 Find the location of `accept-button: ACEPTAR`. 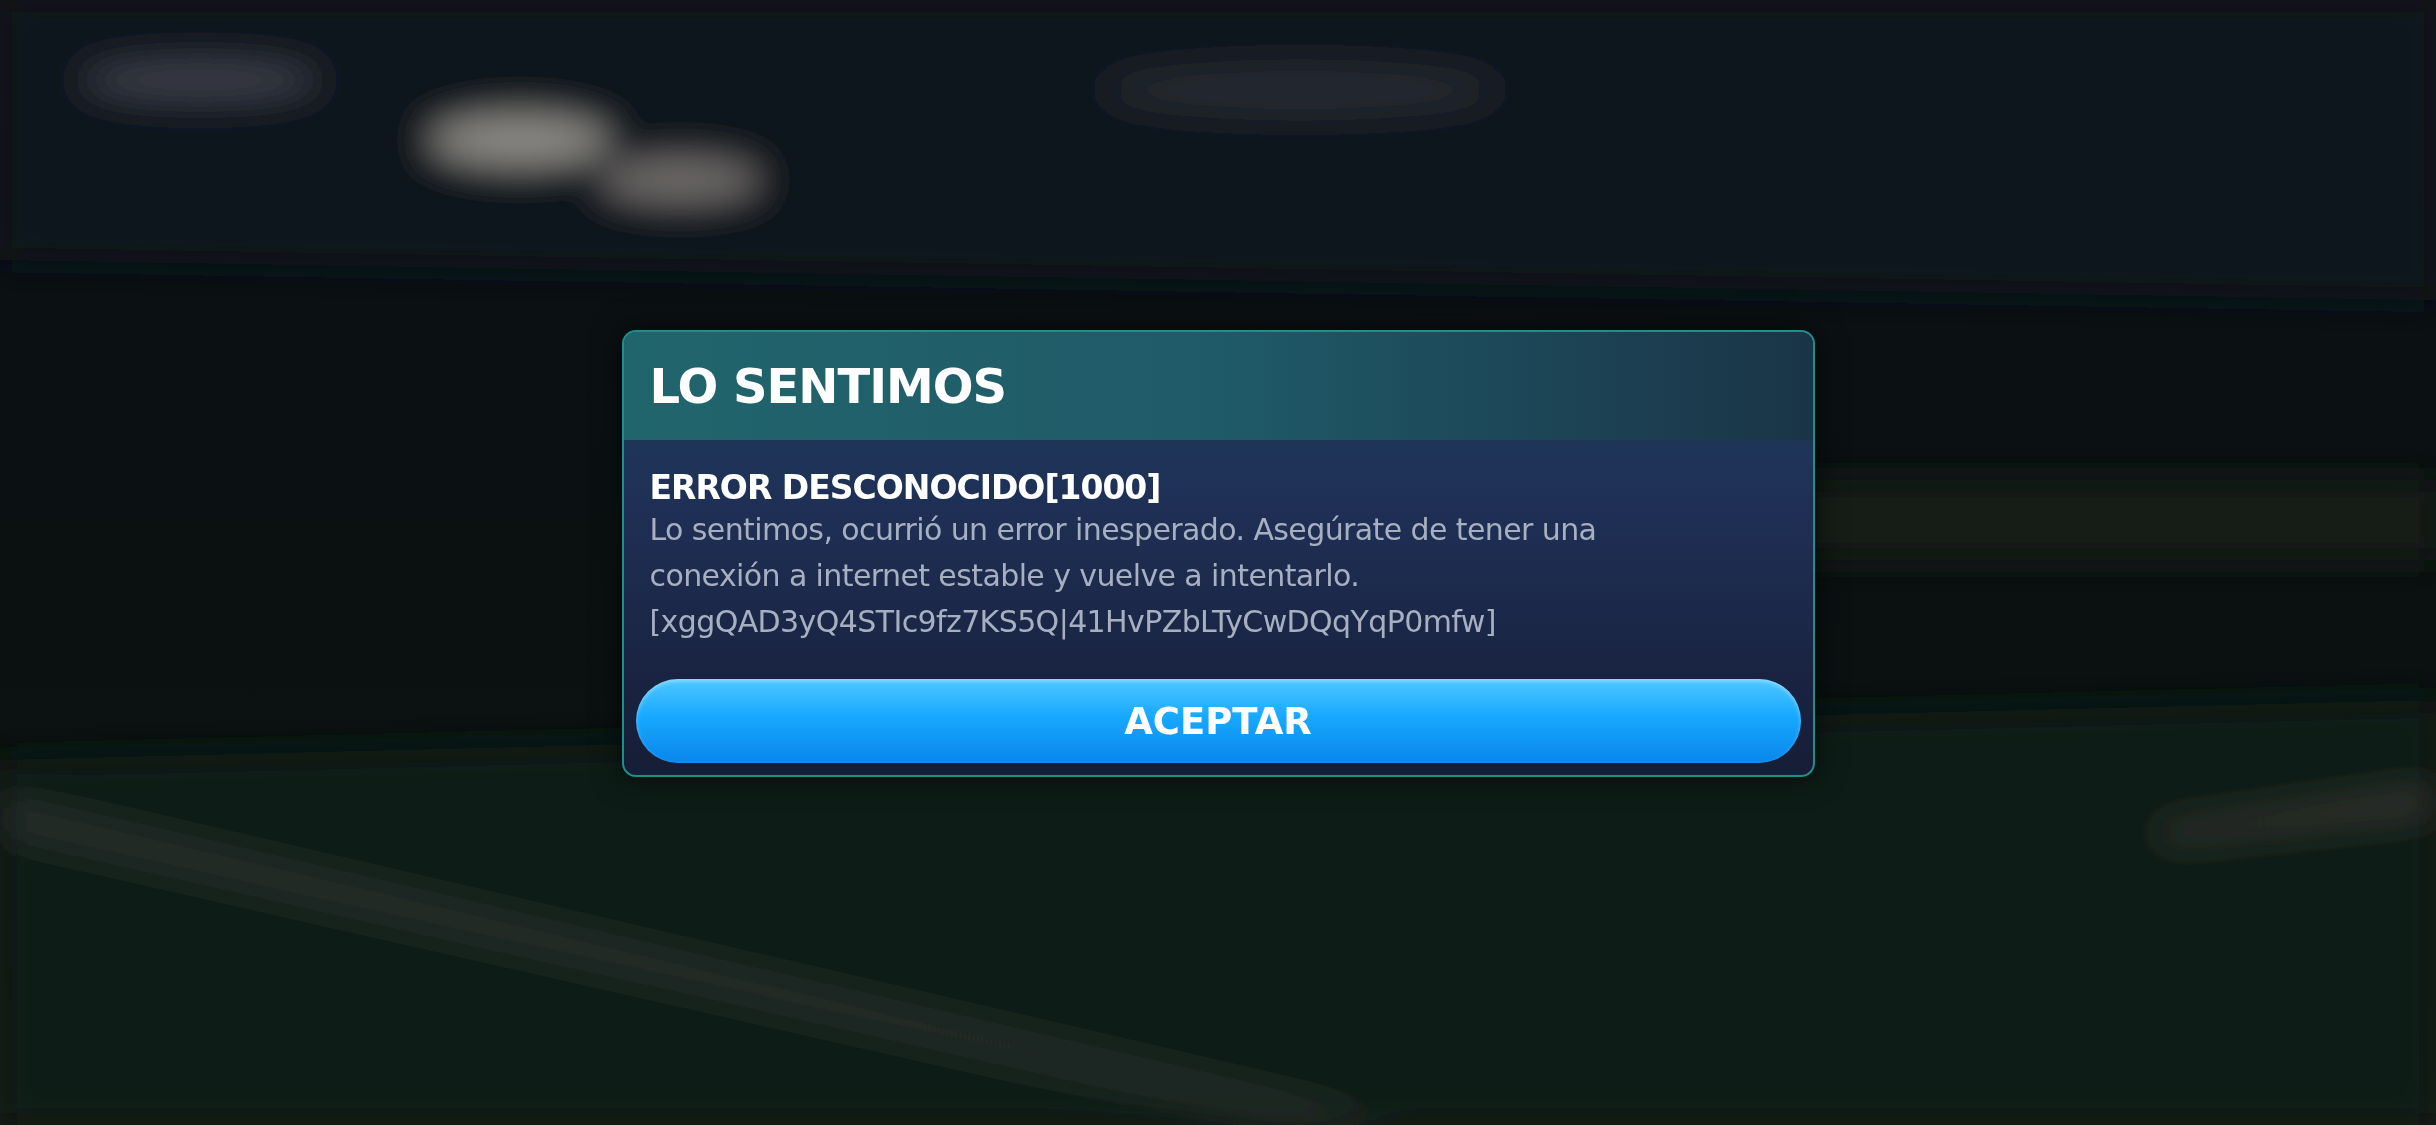

accept-button: ACEPTAR is located at coordinates (1218, 721).